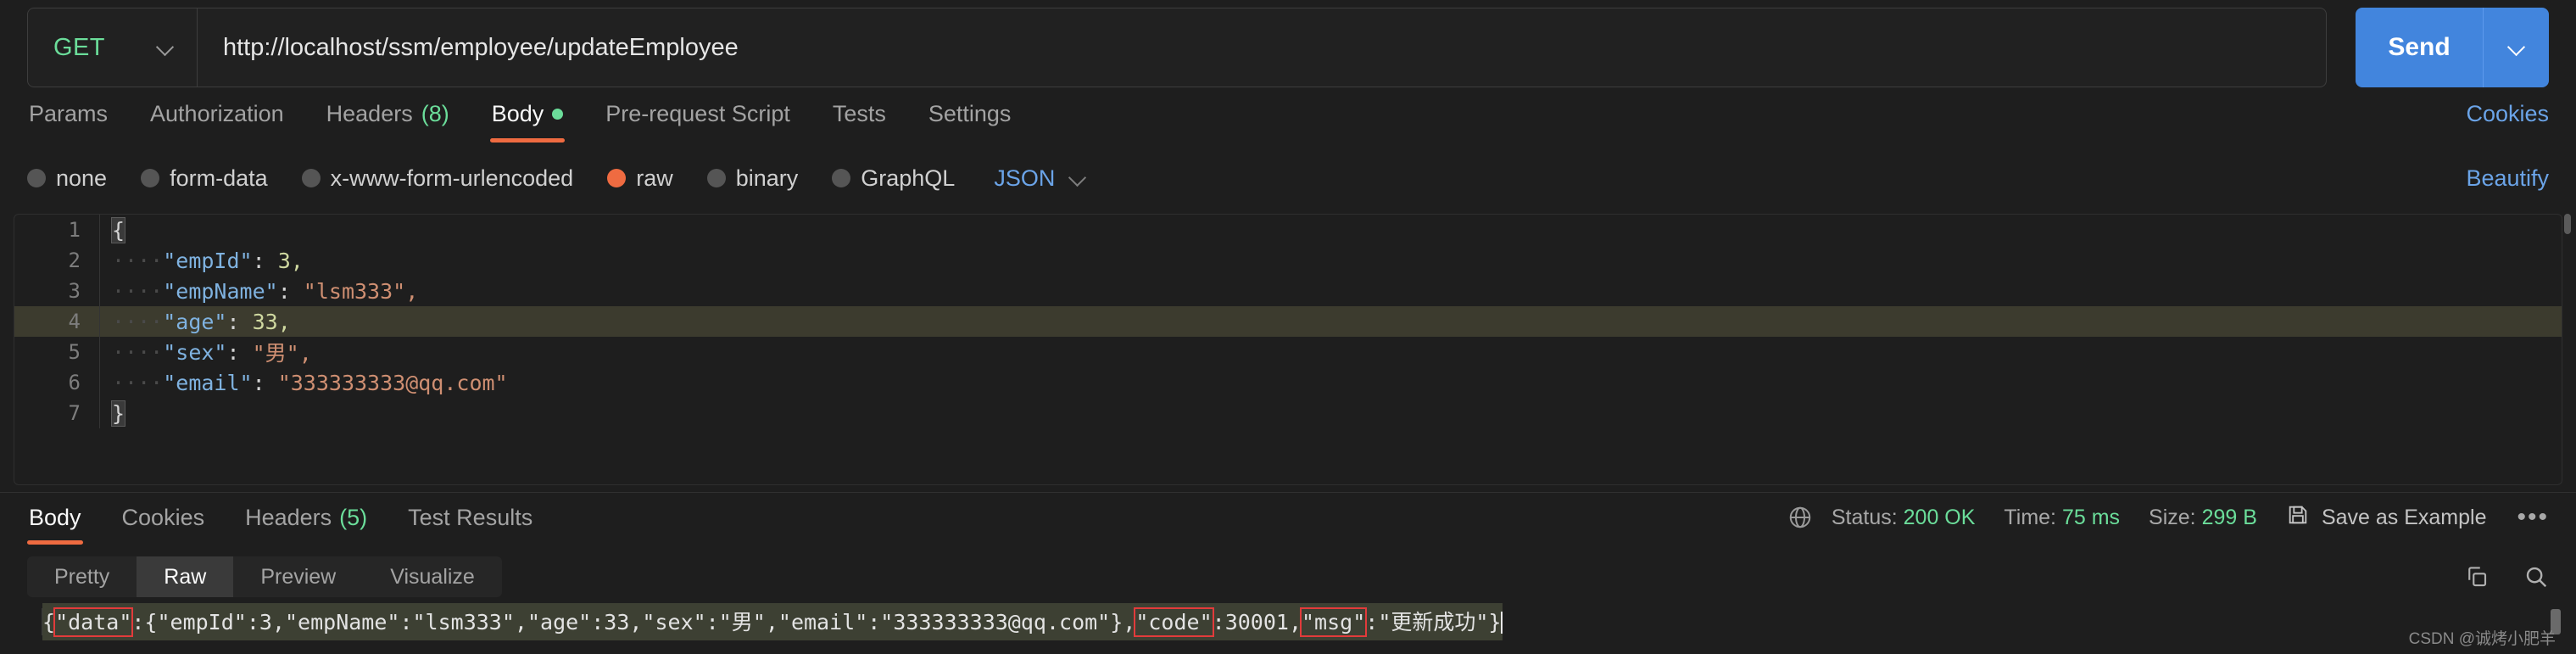 The height and width of the screenshot is (654, 2576). I want to click on response-tab-cookies: Cookies, so click(163, 525).